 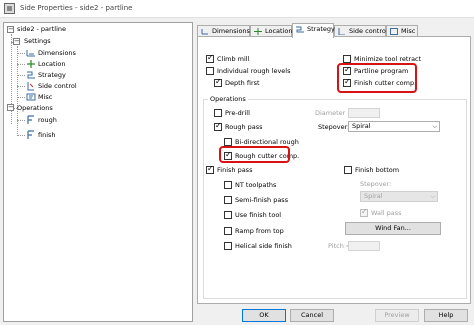 What do you see at coordinates (364, 246) in the screenshot?
I see `pitch-input` at bounding box center [364, 246].